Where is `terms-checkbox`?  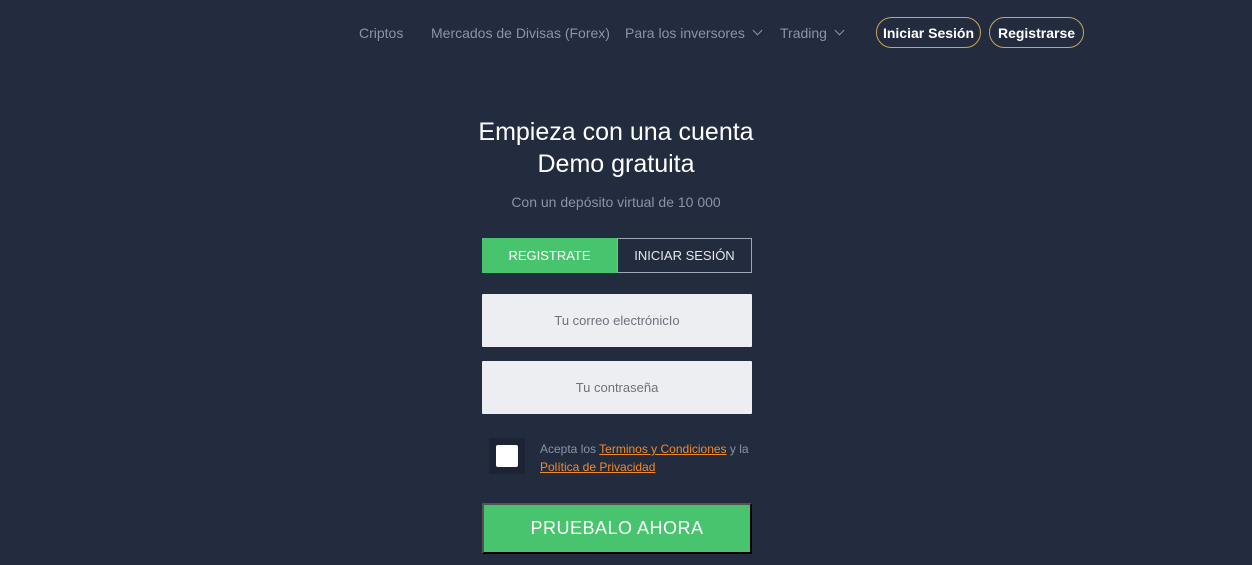
terms-checkbox is located at coordinates (507, 456).